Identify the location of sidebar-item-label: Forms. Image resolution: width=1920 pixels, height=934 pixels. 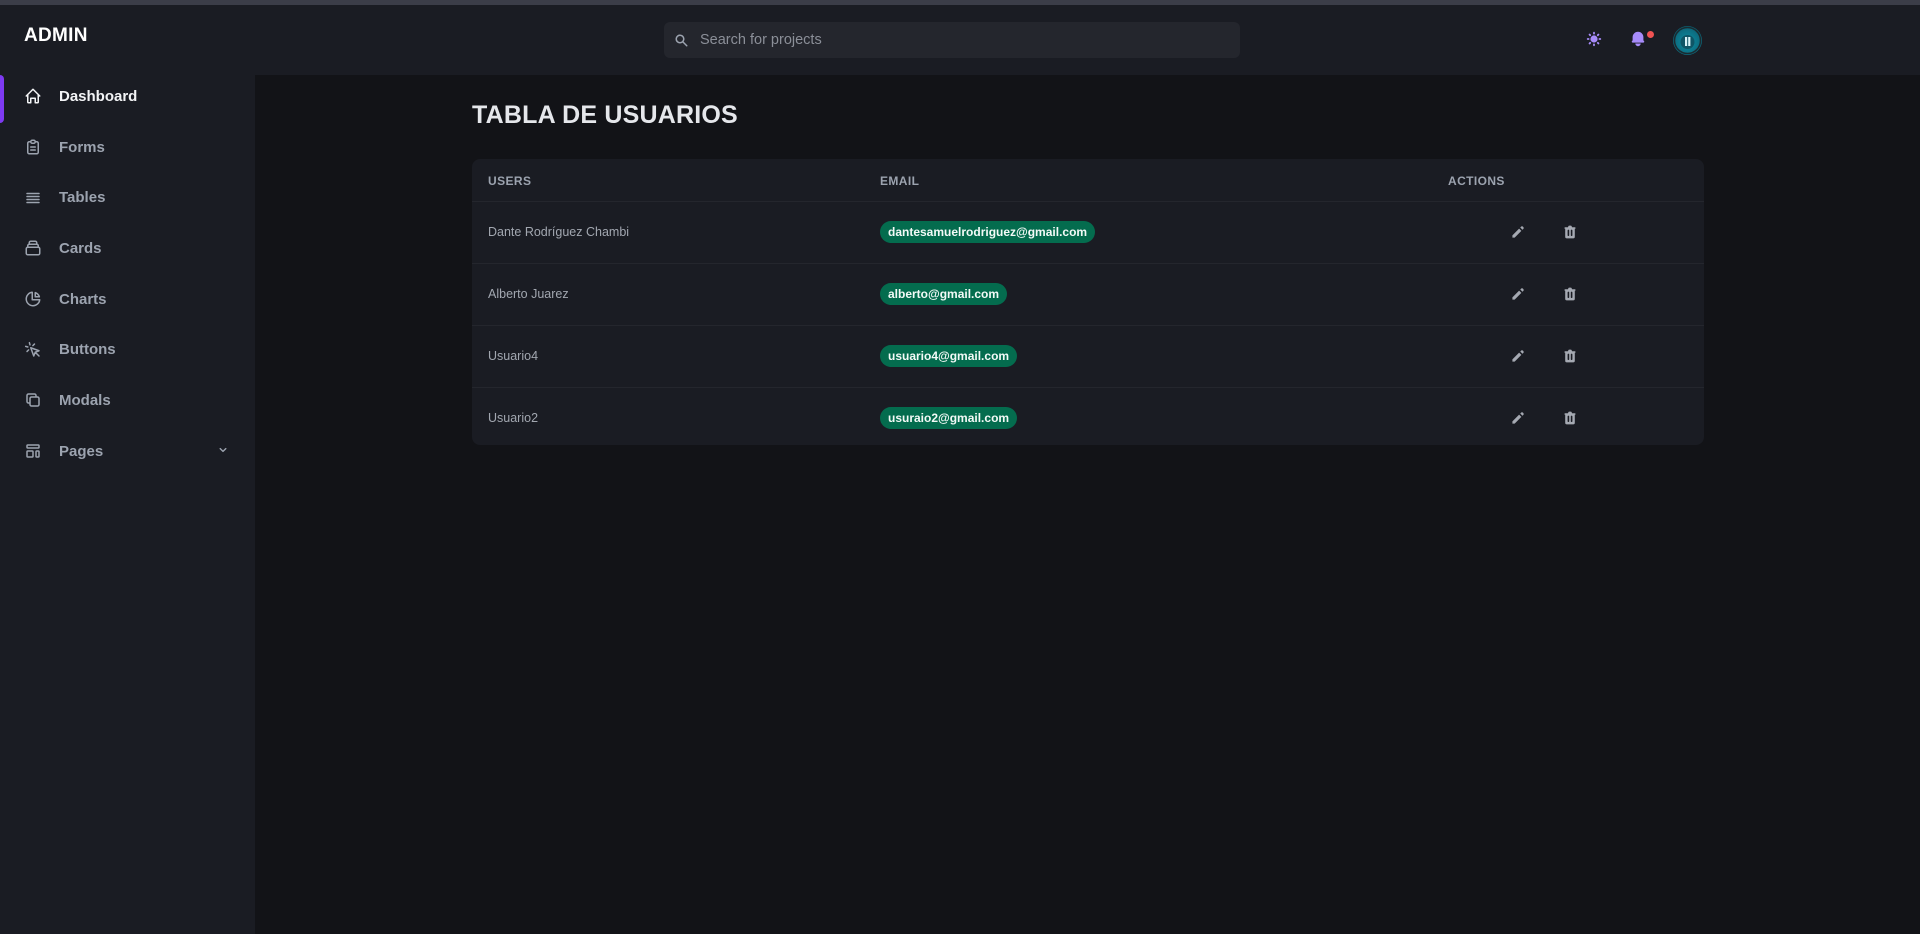
(82, 147).